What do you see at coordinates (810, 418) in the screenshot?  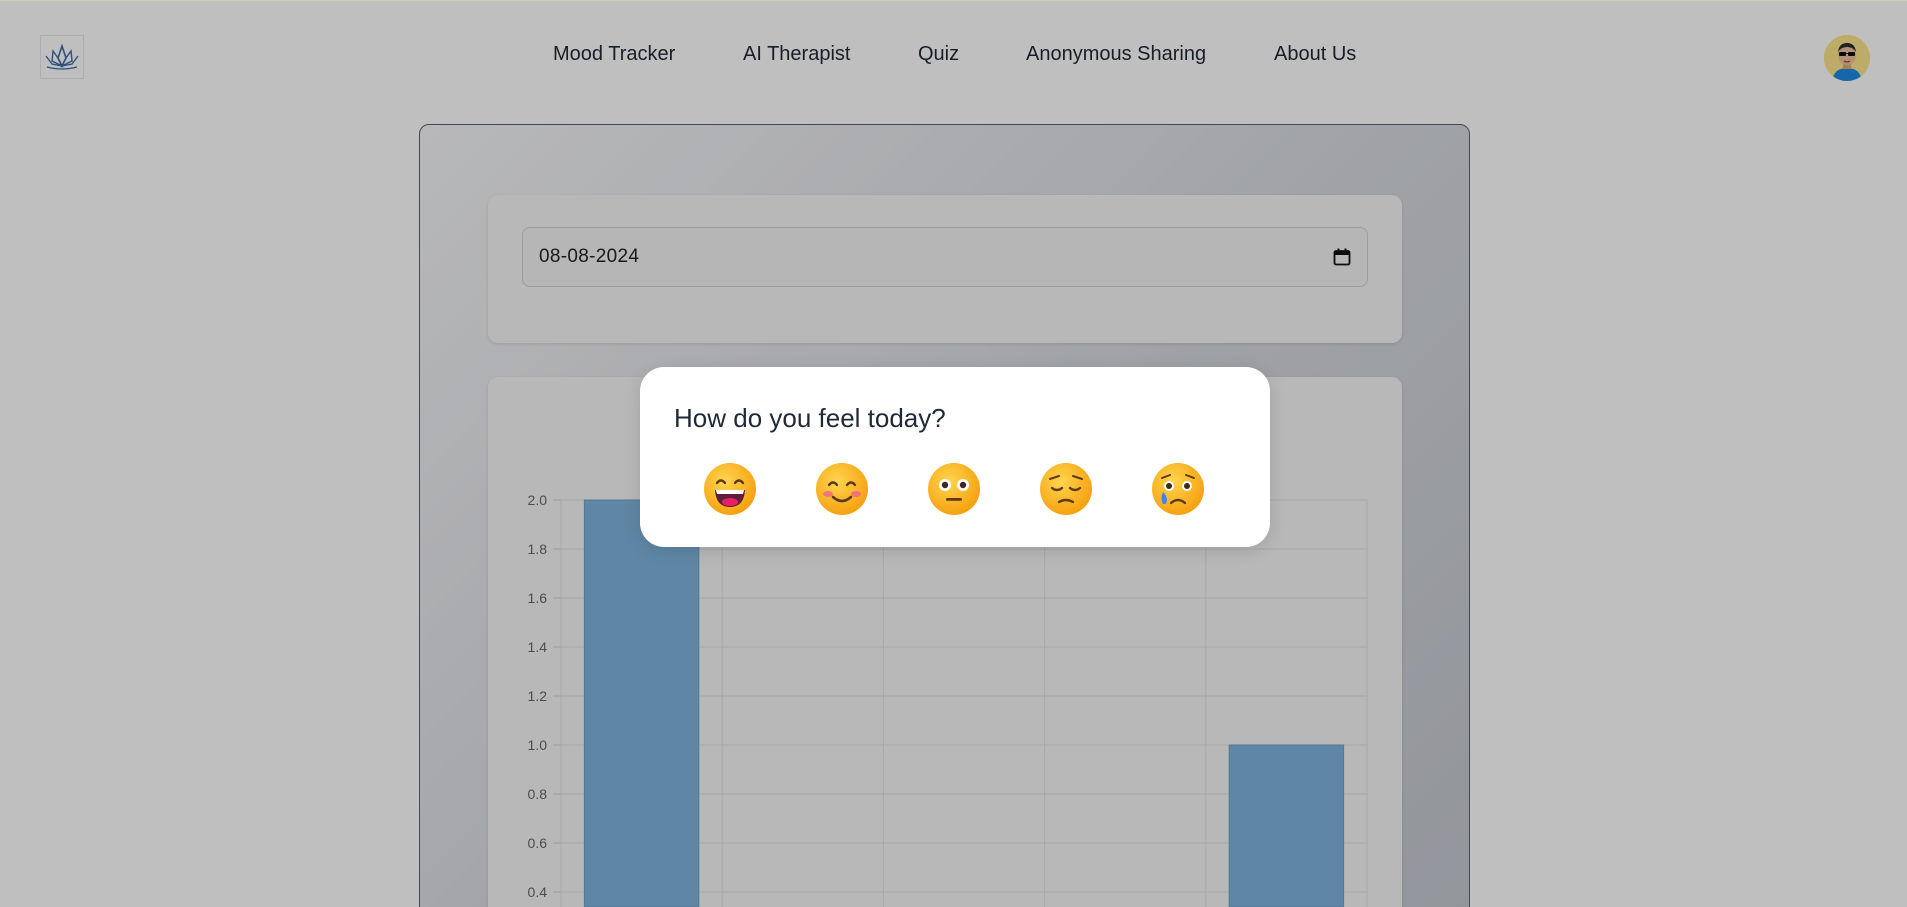 I see `modal-title: How do you feel today?` at bounding box center [810, 418].